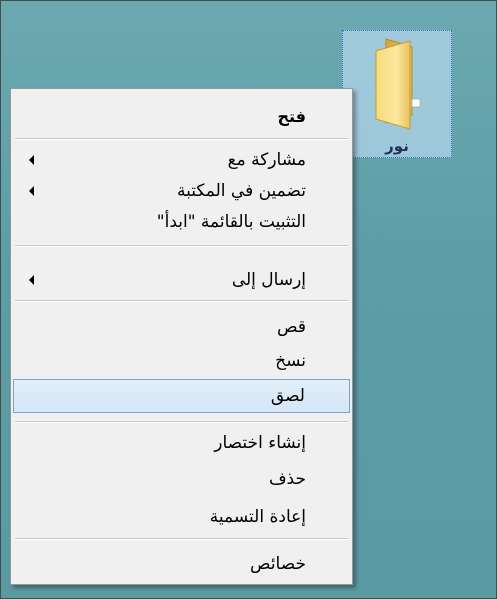 The image size is (497, 599). What do you see at coordinates (181, 396) in the screenshot?
I see `menu-item-paste: لصق` at bounding box center [181, 396].